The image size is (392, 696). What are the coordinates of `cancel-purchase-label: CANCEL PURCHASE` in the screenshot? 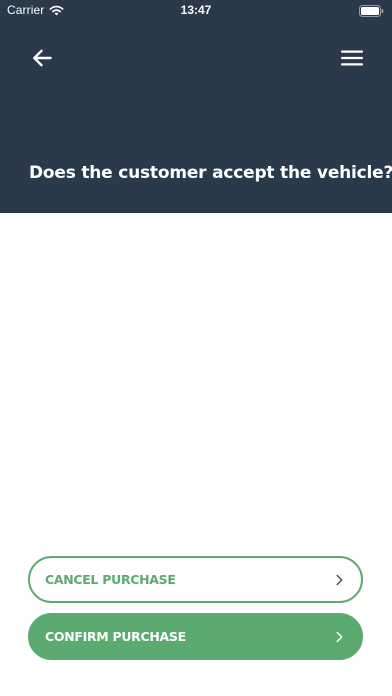 It's located at (110, 579).